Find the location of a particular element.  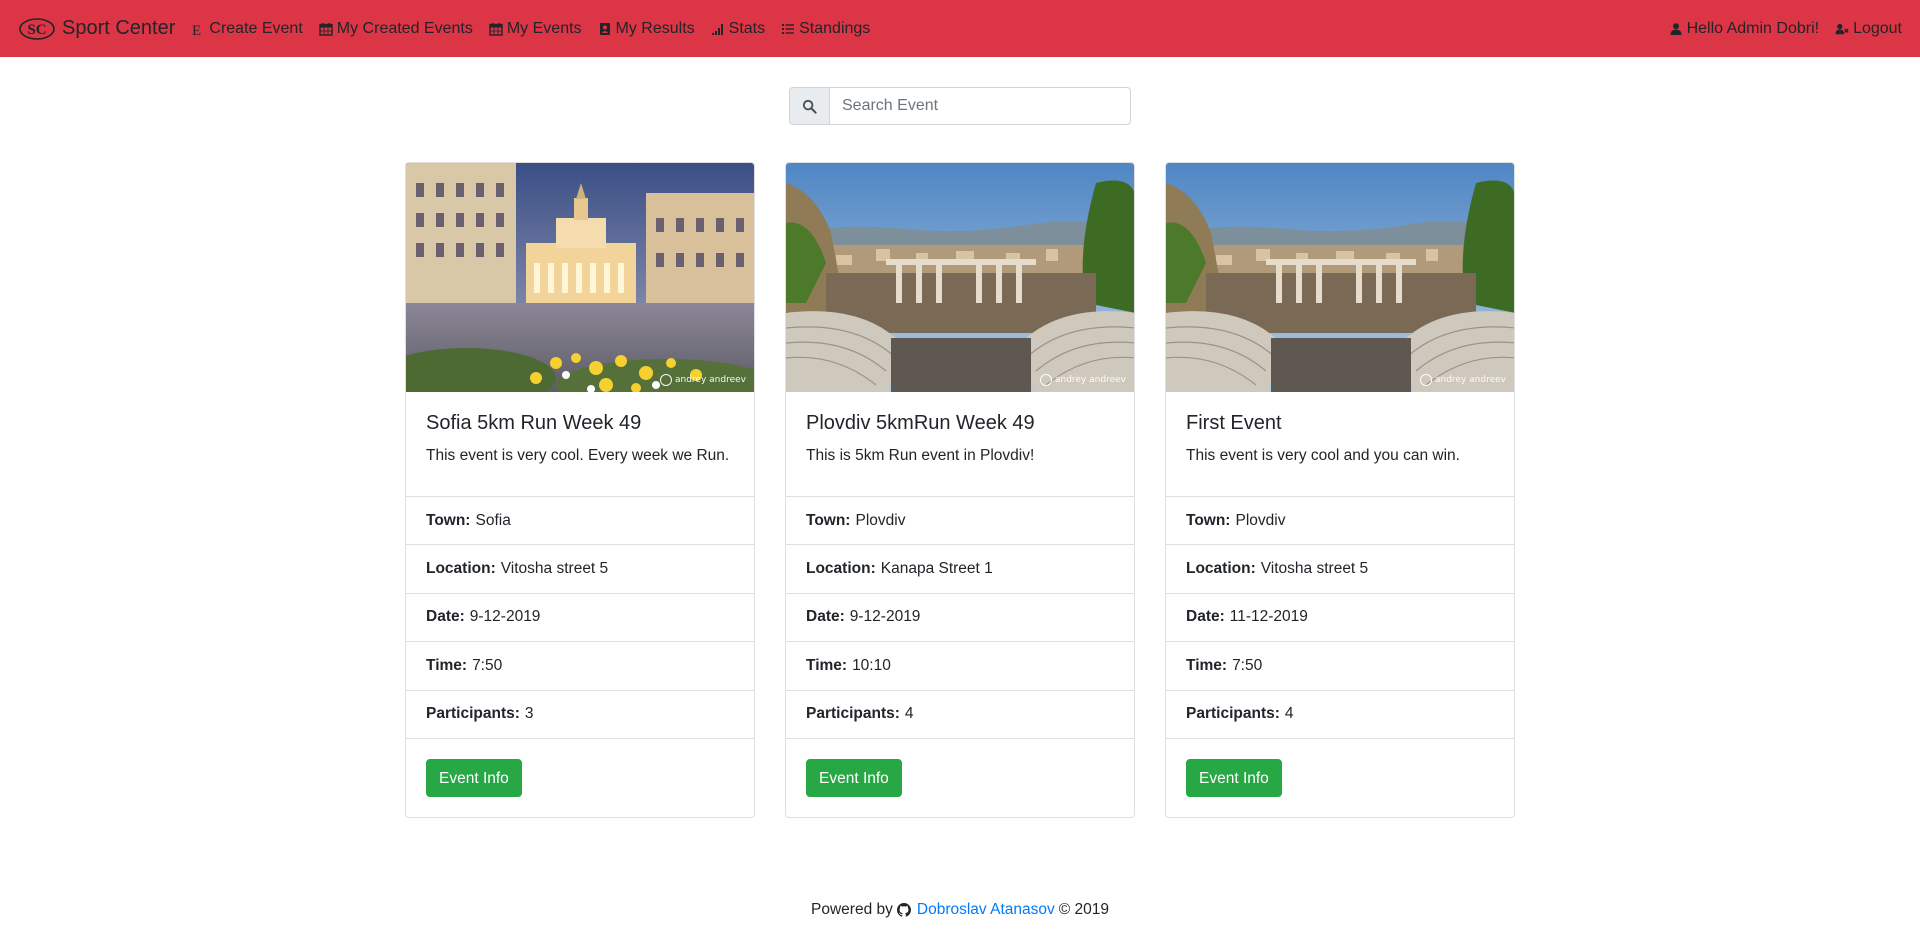

sport-center-logo-icon: SC is located at coordinates (37, 28).